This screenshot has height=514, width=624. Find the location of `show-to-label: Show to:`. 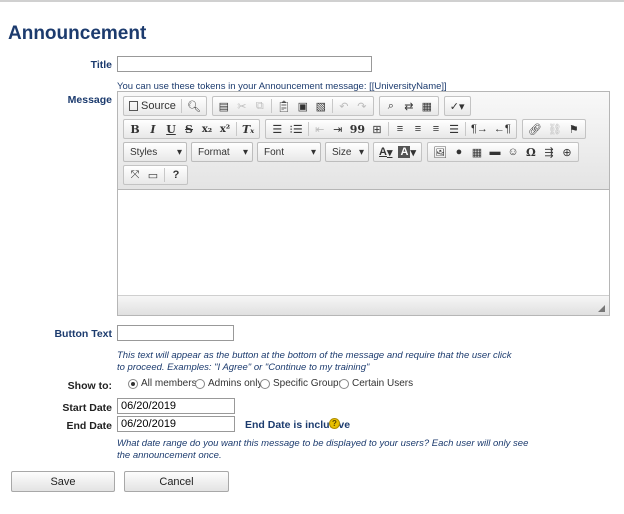

show-to-label: Show to: is located at coordinates (89, 386).